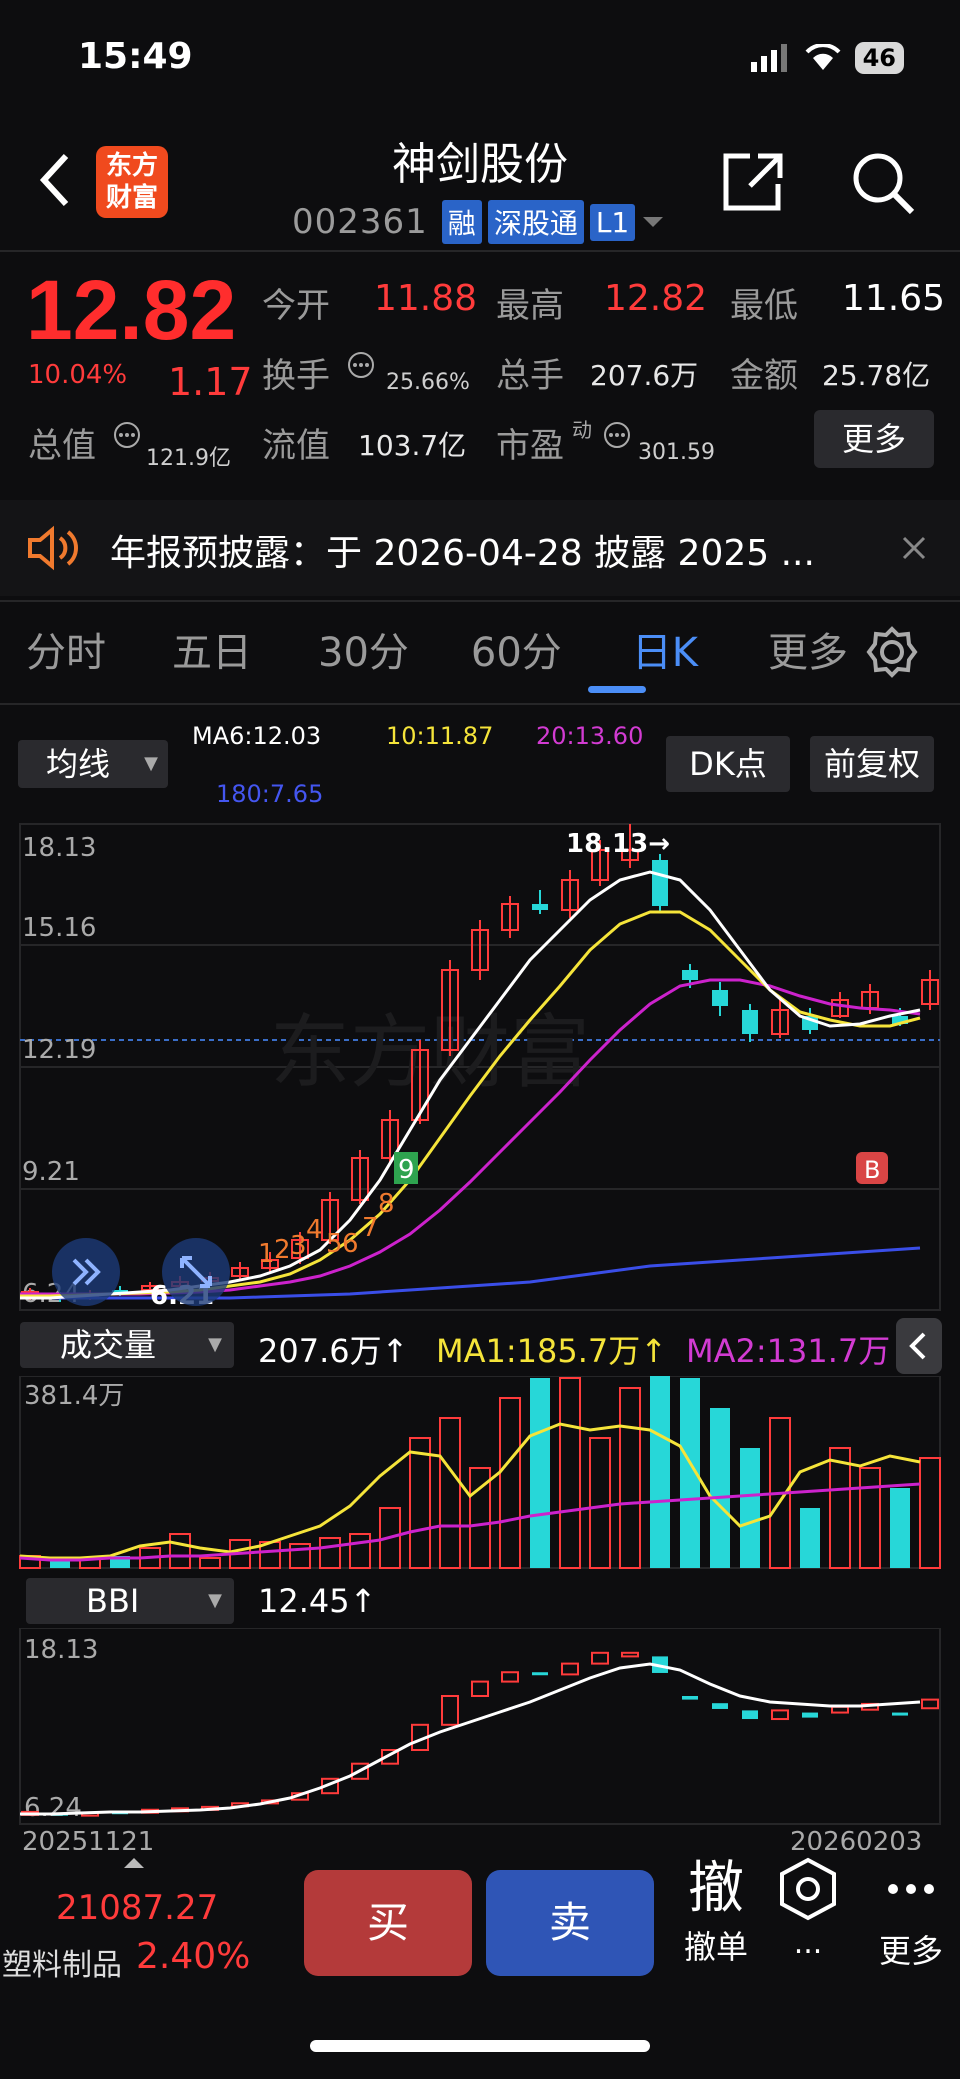 Image resolution: width=960 pixels, height=2079 pixels. I want to click on mktcap-label: 总值, so click(62, 446).